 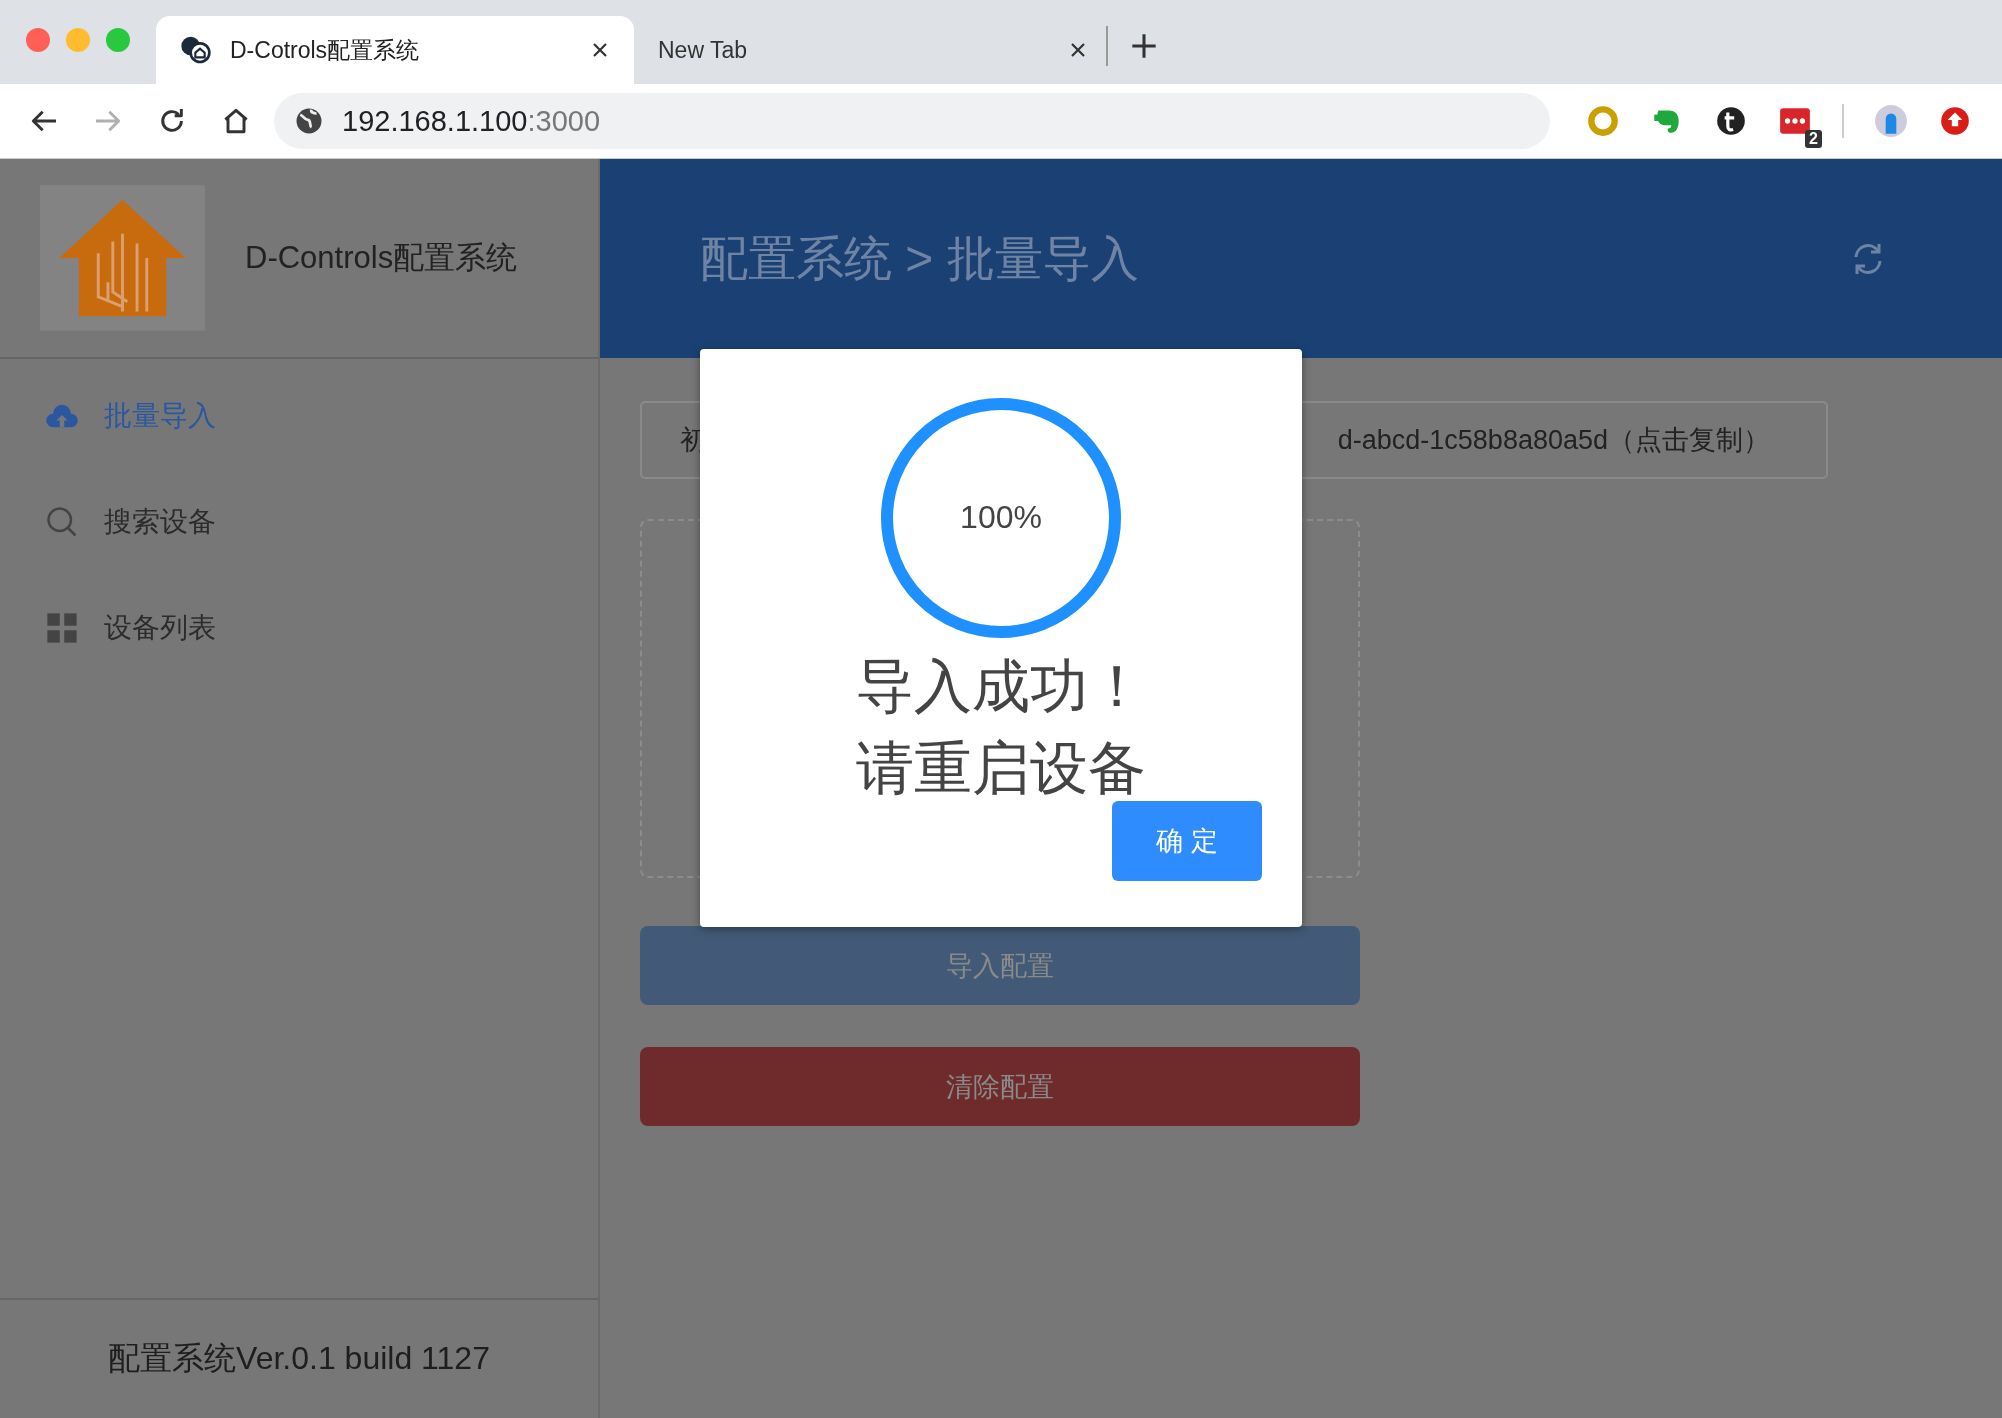 I want to click on breadcrumb: 配置系统 > 批量导入, so click(x=919, y=258).